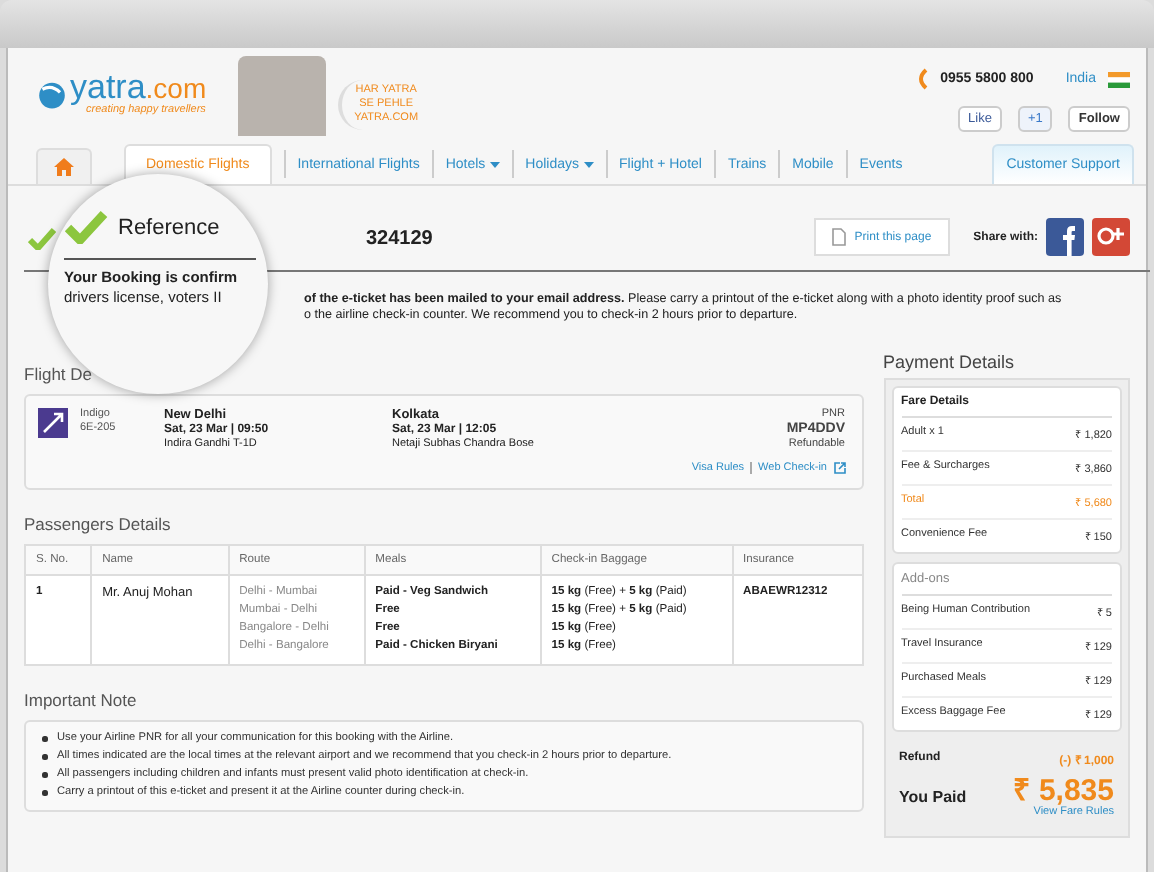 Image resolution: width=1154 pixels, height=872 pixels. What do you see at coordinates (1111, 237) in the screenshot?
I see `google-plus-share-icon` at bounding box center [1111, 237].